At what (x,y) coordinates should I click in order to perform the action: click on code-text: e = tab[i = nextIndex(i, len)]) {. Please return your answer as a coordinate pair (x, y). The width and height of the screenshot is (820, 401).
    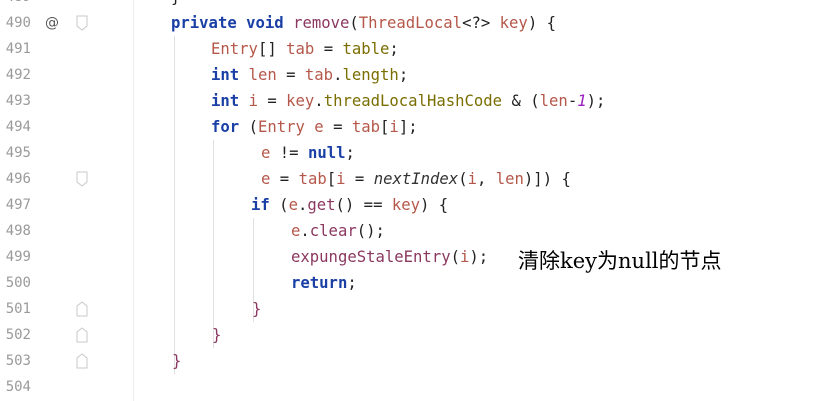
    Looking at the image, I should click on (416, 179).